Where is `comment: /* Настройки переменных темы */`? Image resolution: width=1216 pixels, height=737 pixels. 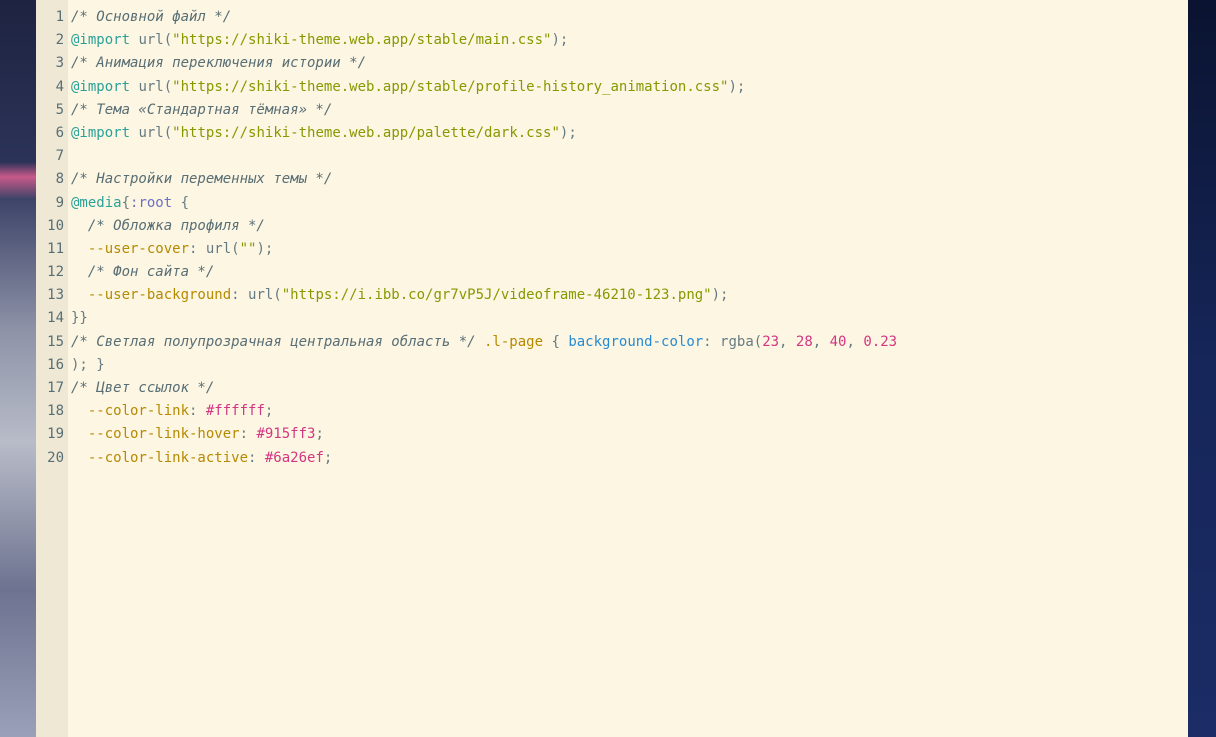 comment: /* Настройки переменных темы */ is located at coordinates (202, 179).